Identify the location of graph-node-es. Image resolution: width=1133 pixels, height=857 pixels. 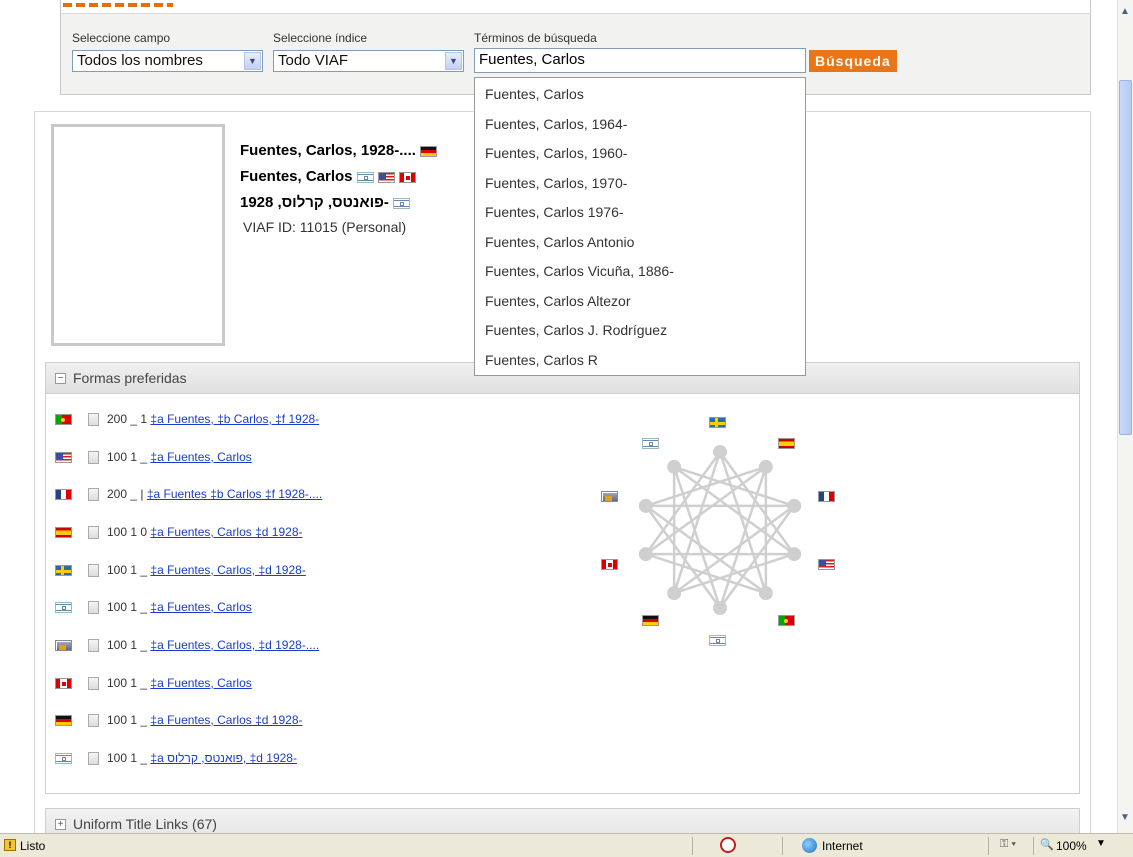
(765, 466).